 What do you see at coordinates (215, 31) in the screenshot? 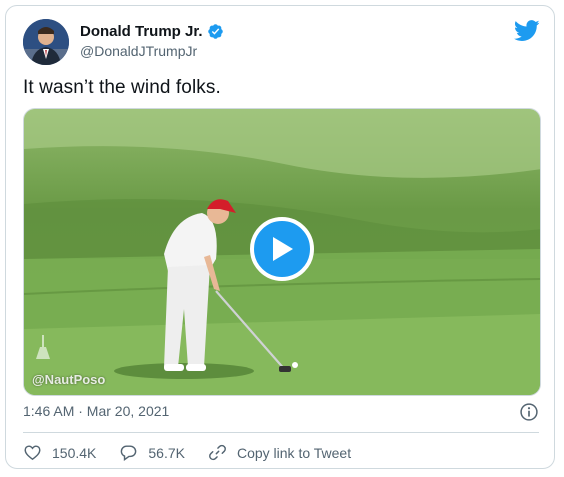
I see `verified-badge-icon` at bounding box center [215, 31].